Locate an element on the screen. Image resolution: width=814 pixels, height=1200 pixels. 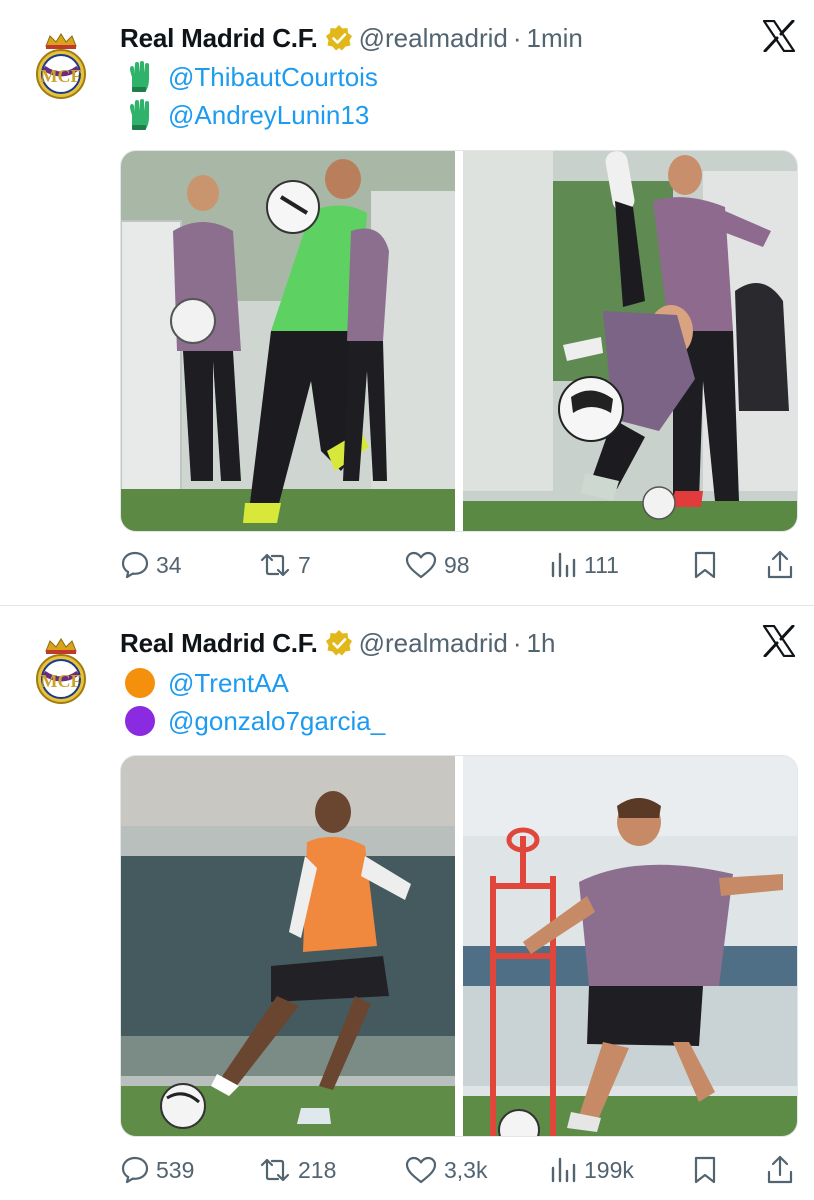
tweet-header: Real Madrid C.F. @realmadrid · 1h is located at coordinates (337, 643).